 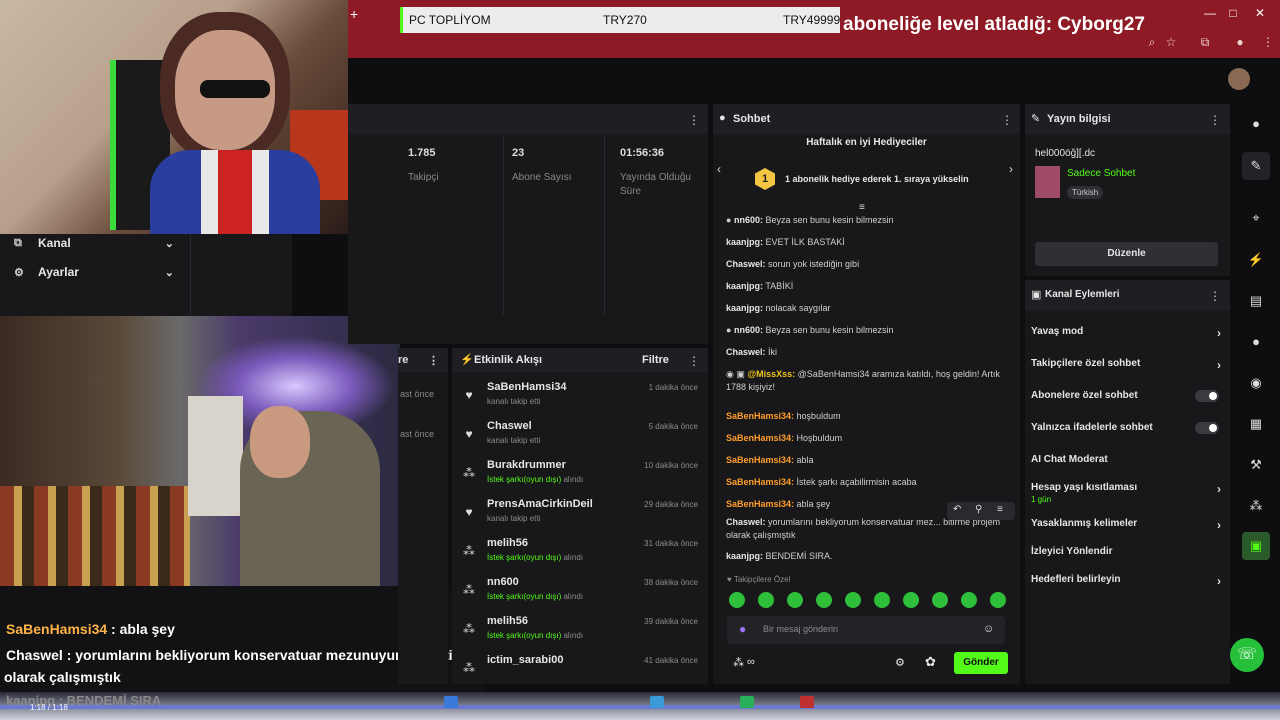 What do you see at coordinates (981, 663) in the screenshot?
I see `send-button: Gönder` at bounding box center [981, 663].